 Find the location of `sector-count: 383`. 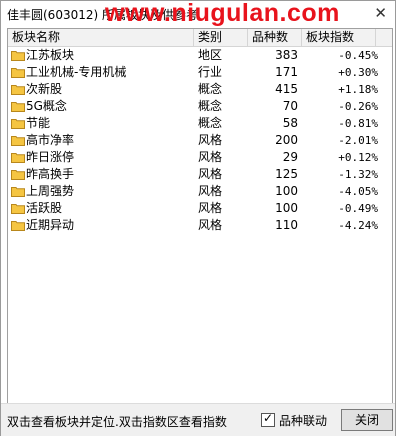

sector-count: 383 is located at coordinates (286, 55).